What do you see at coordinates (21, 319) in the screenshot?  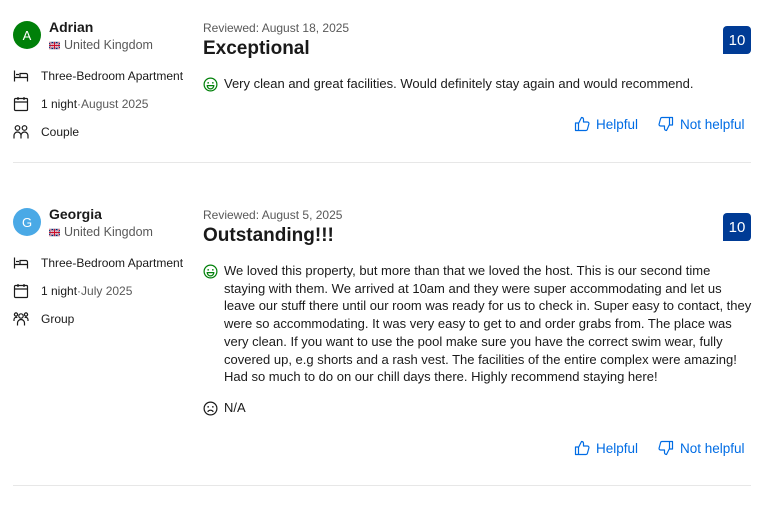 I see `group-icon` at bounding box center [21, 319].